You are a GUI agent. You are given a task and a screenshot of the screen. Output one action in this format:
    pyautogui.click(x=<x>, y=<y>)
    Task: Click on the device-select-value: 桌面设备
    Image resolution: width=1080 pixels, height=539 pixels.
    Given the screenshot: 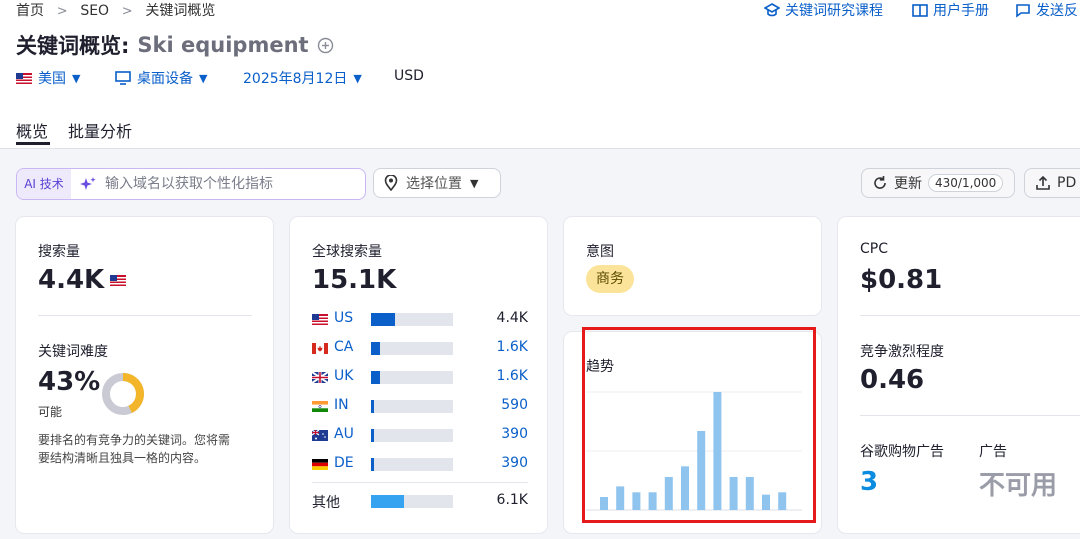 What is the action you would take?
    pyautogui.click(x=165, y=79)
    